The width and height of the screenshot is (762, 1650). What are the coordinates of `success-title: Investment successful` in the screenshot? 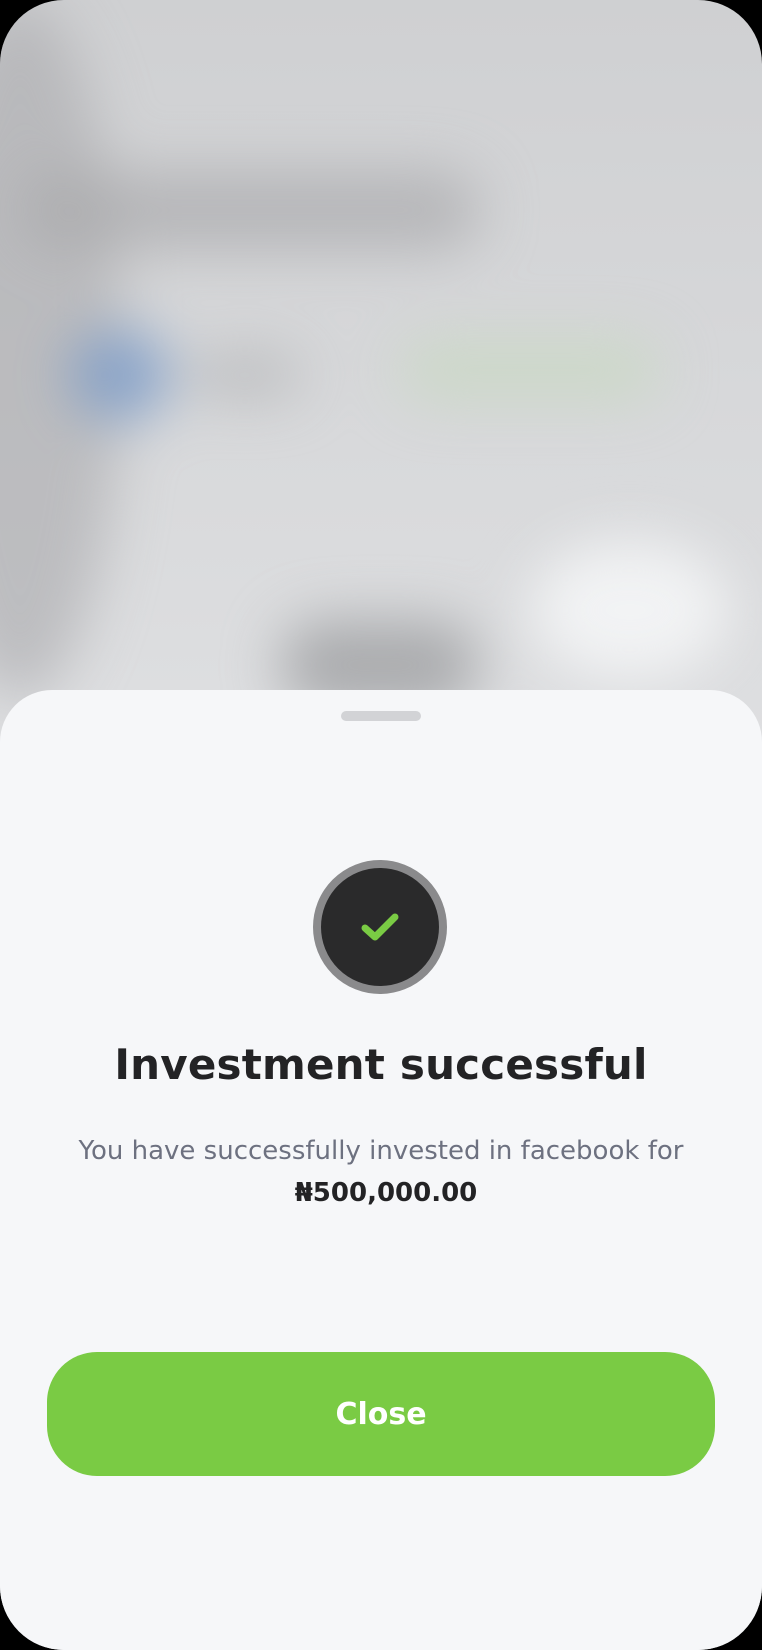 It's located at (381, 1064).